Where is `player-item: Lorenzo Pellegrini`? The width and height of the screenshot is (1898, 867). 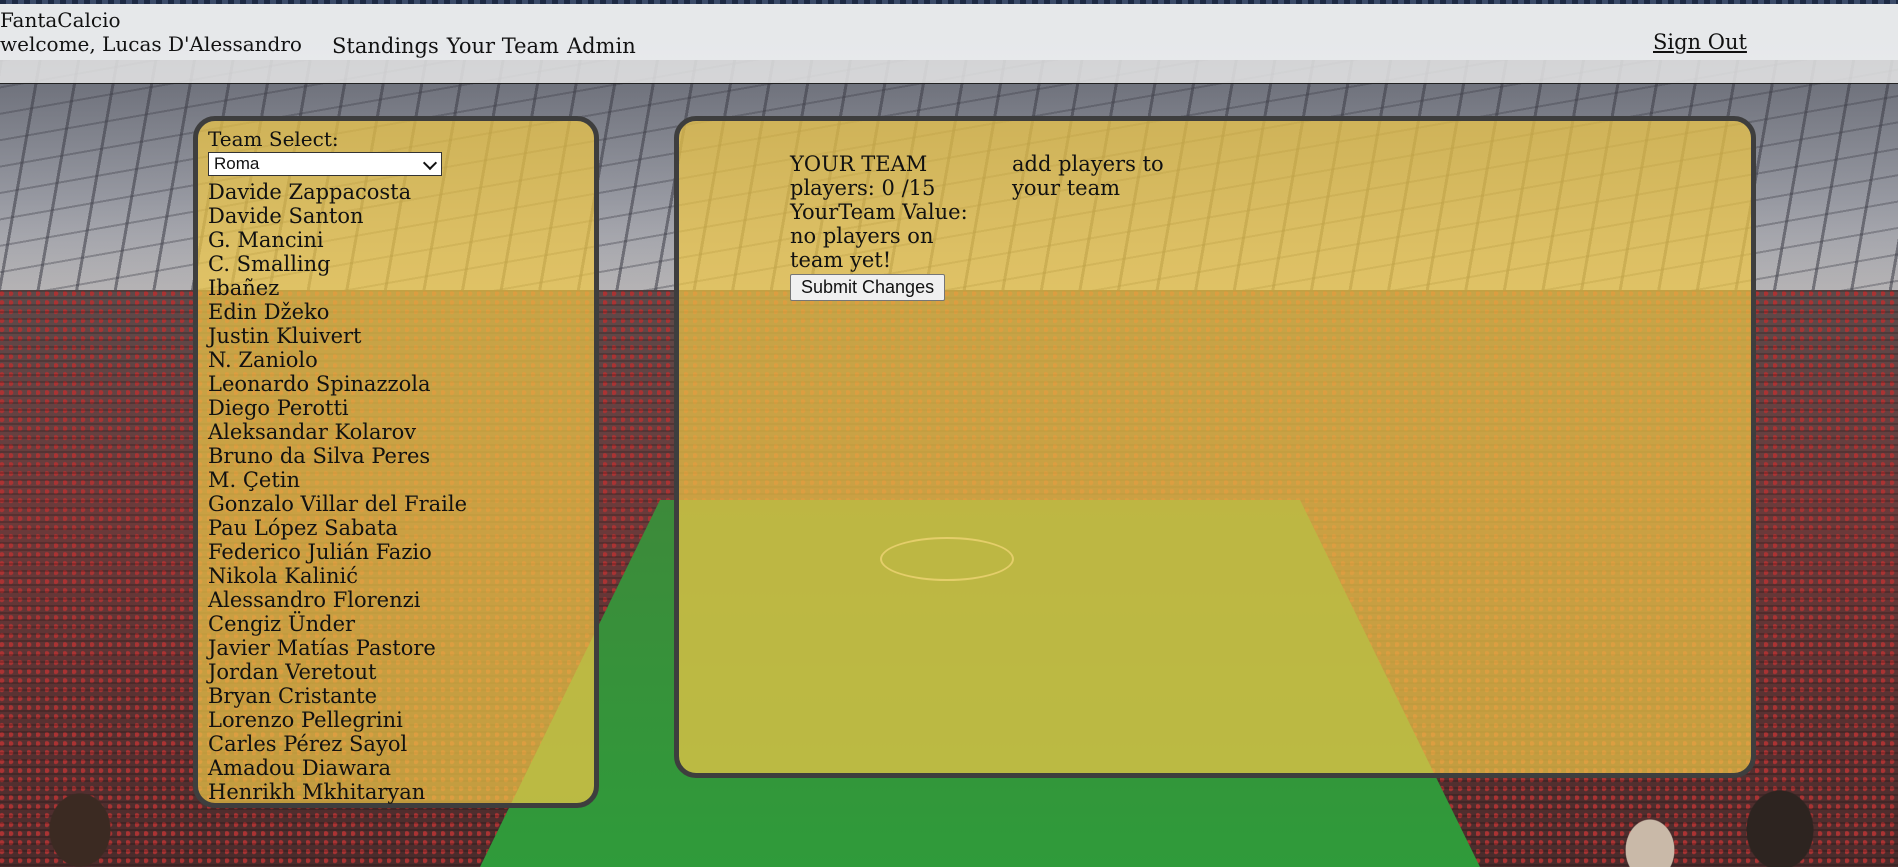
player-item: Lorenzo Pellegrini is located at coordinates (401, 720).